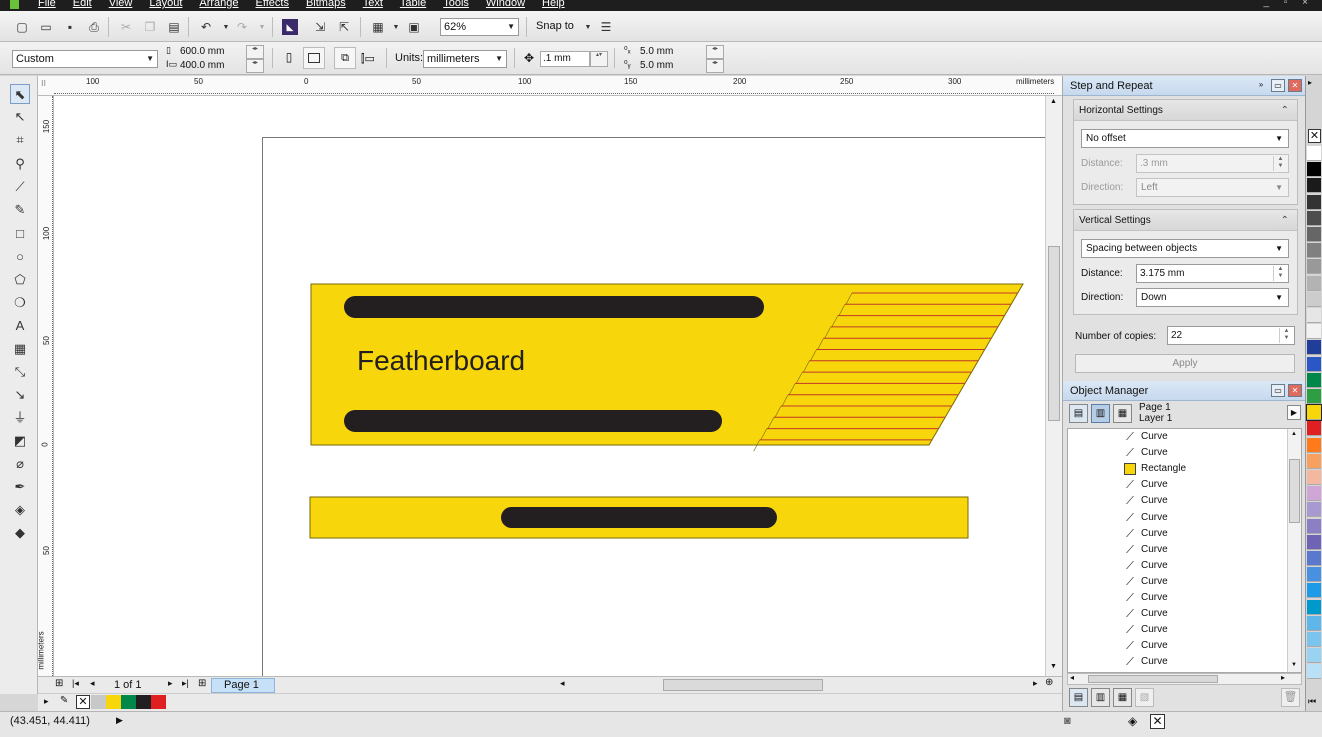 The image size is (1322, 737). What do you see at coordinates (242, 27) in the screenshot?
I see `redo-icon: ↷` at bounding box center [242, 27].